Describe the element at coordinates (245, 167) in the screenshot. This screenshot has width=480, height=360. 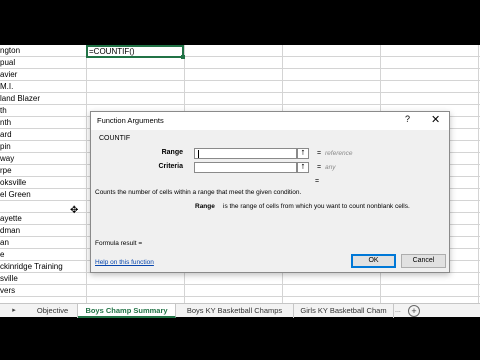
I see `criteria-input` at that location.